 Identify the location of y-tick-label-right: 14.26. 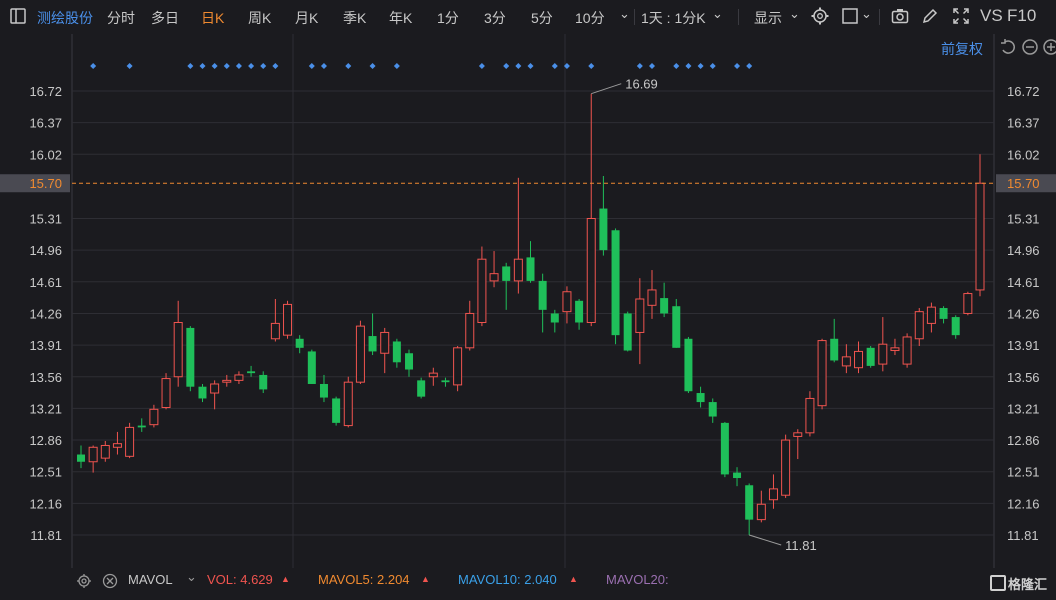
(1023, 313).